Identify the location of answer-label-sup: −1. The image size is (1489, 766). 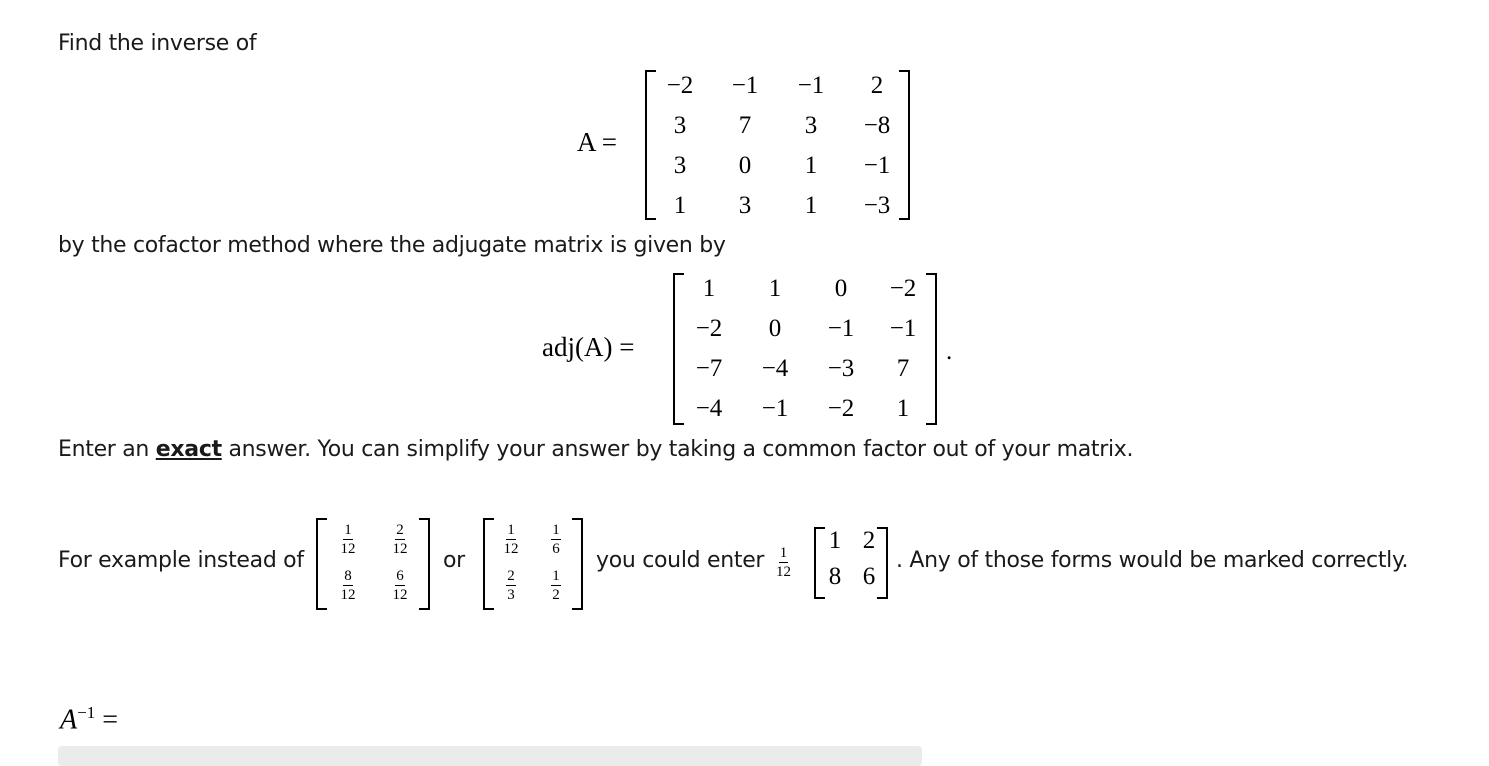
(86, 712).